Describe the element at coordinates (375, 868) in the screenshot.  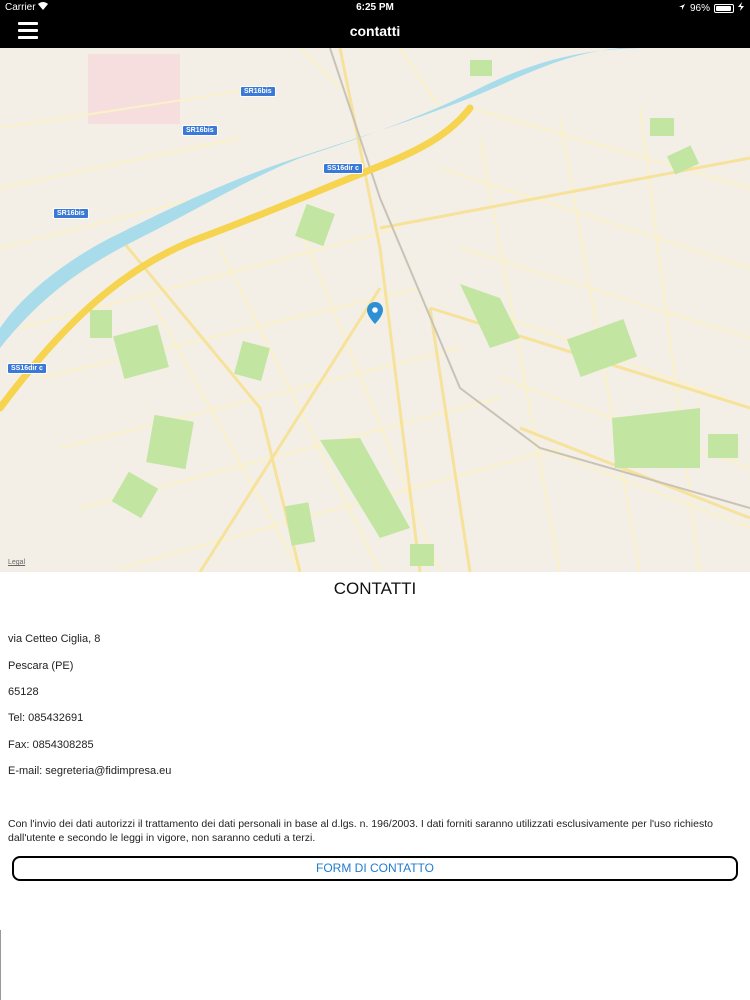
I see `contact-form-button: FORM DI CONTATTO` at that location.